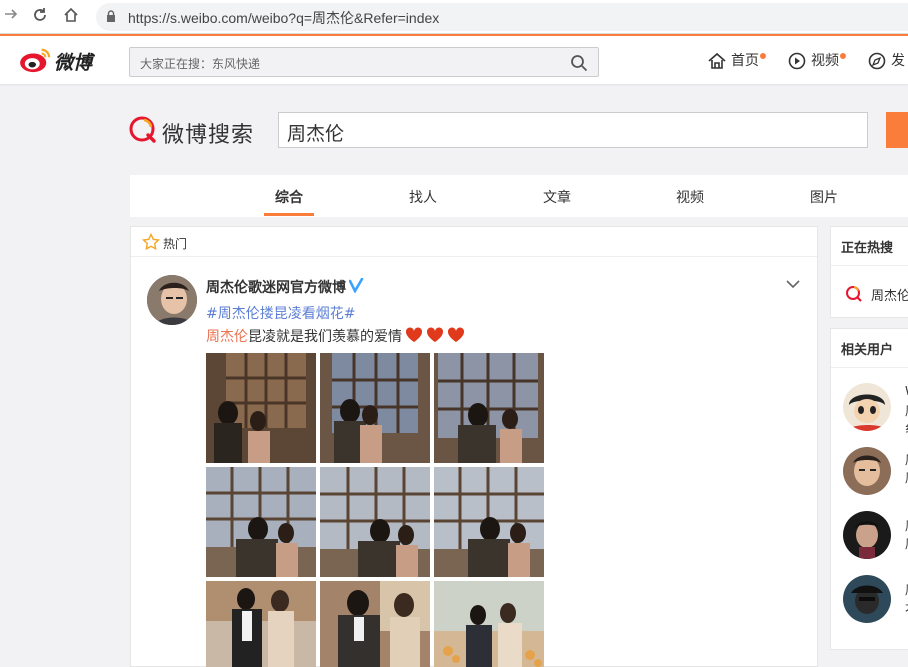  I want to click on post-username: 周杰伦歌迷网官方微博, so click(276, 287).